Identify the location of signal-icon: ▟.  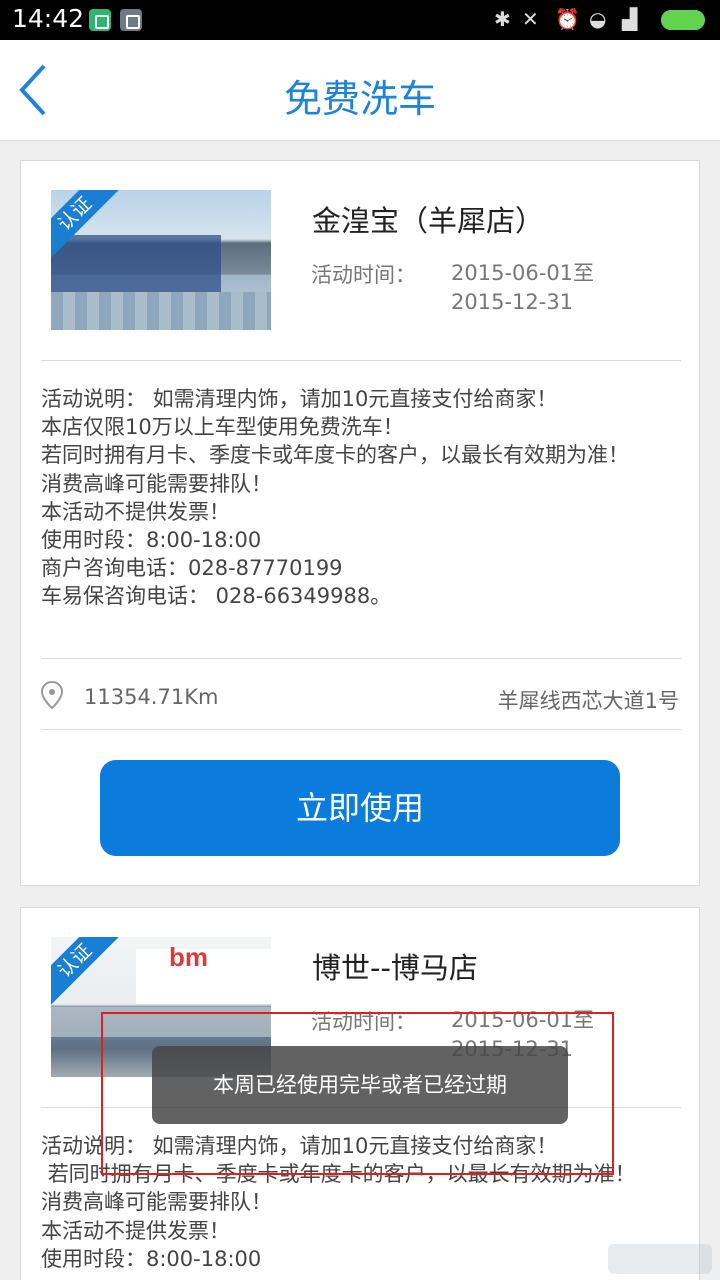
(630, 19).